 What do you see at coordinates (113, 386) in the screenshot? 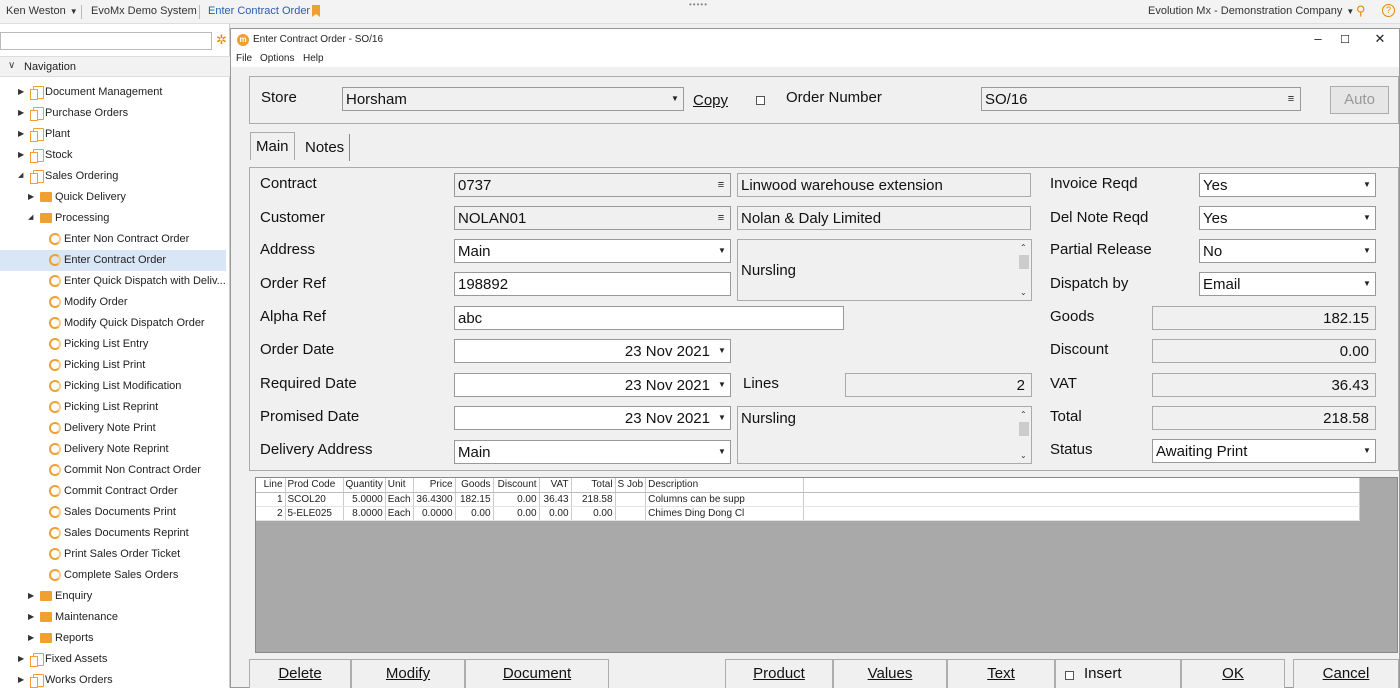
I see `sidebar-item: Picking List Modification` at bounding box center [113, 386].